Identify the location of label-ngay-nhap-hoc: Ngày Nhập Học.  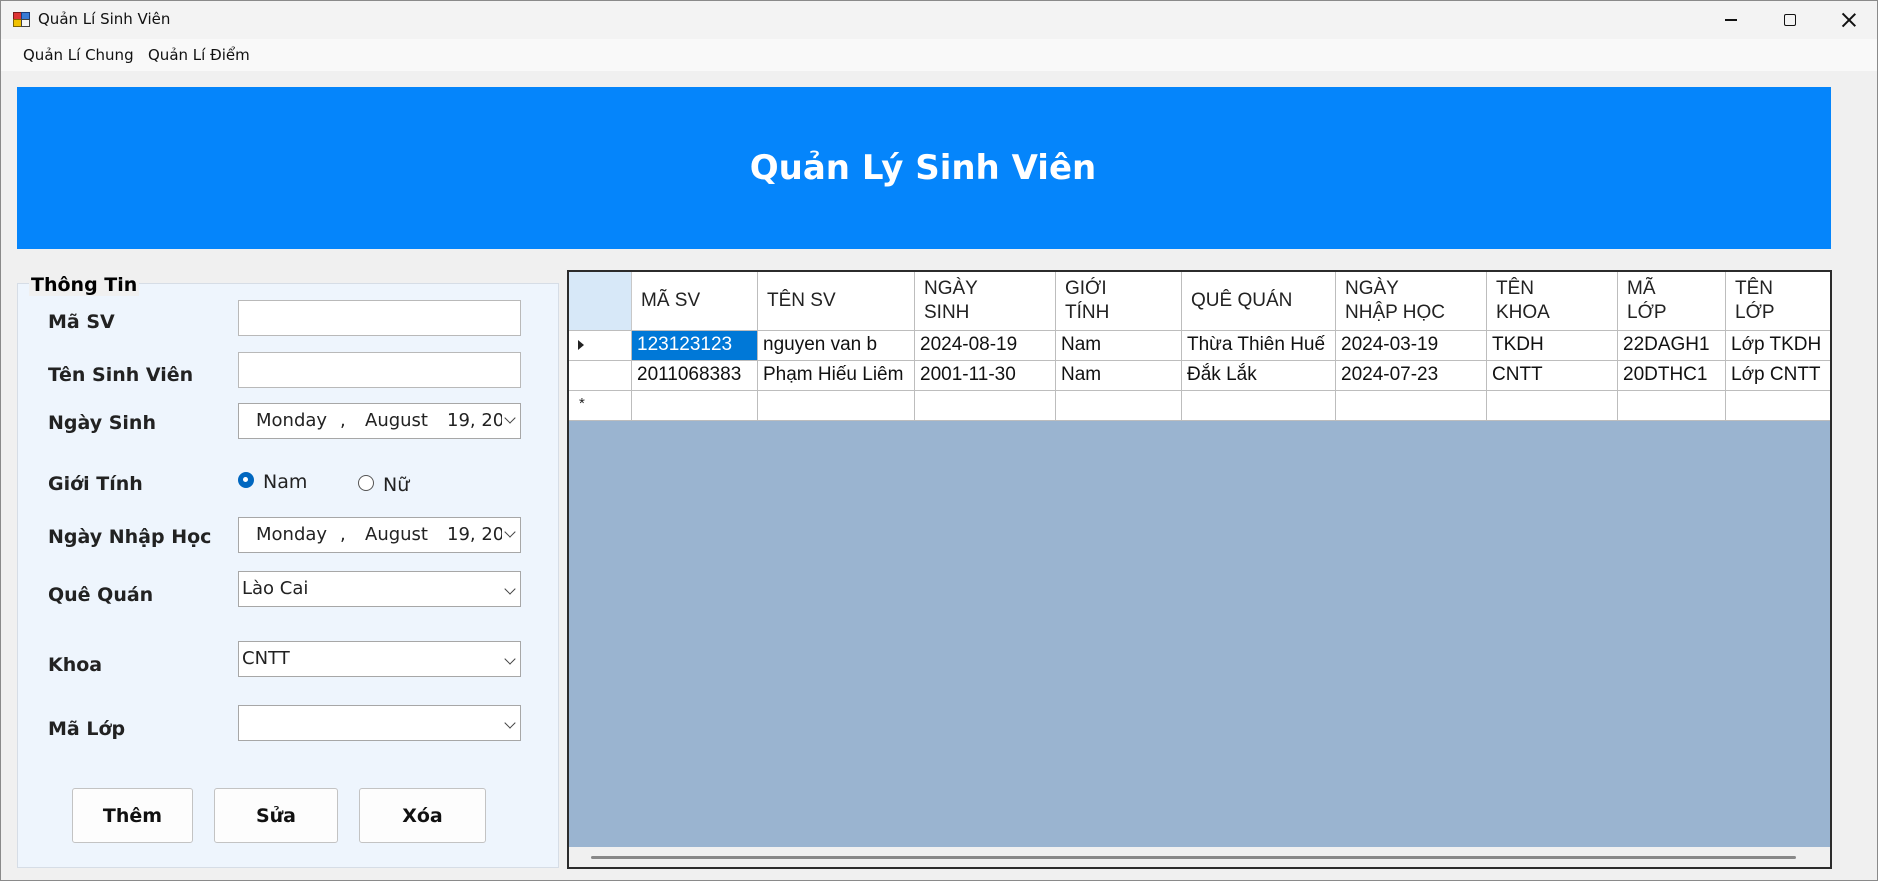
(130, 537).